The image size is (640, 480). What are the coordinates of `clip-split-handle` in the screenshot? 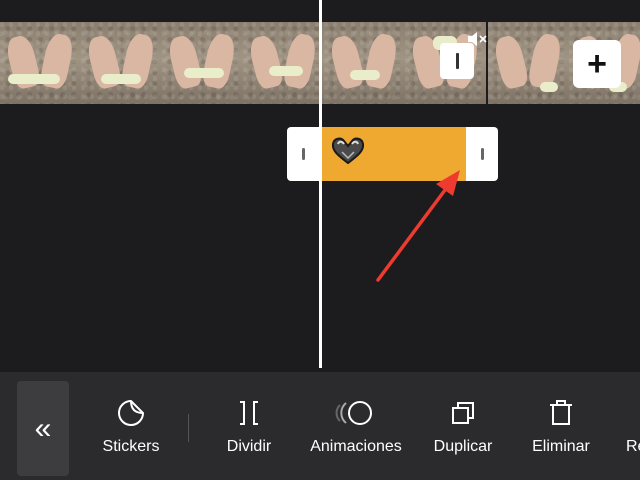 It's located at (457, 61).